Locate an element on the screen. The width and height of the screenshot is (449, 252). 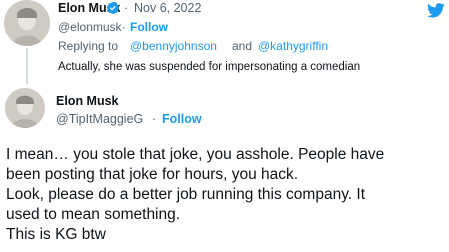
reply-follow-button: Follow is located at coordinates (149, 27).